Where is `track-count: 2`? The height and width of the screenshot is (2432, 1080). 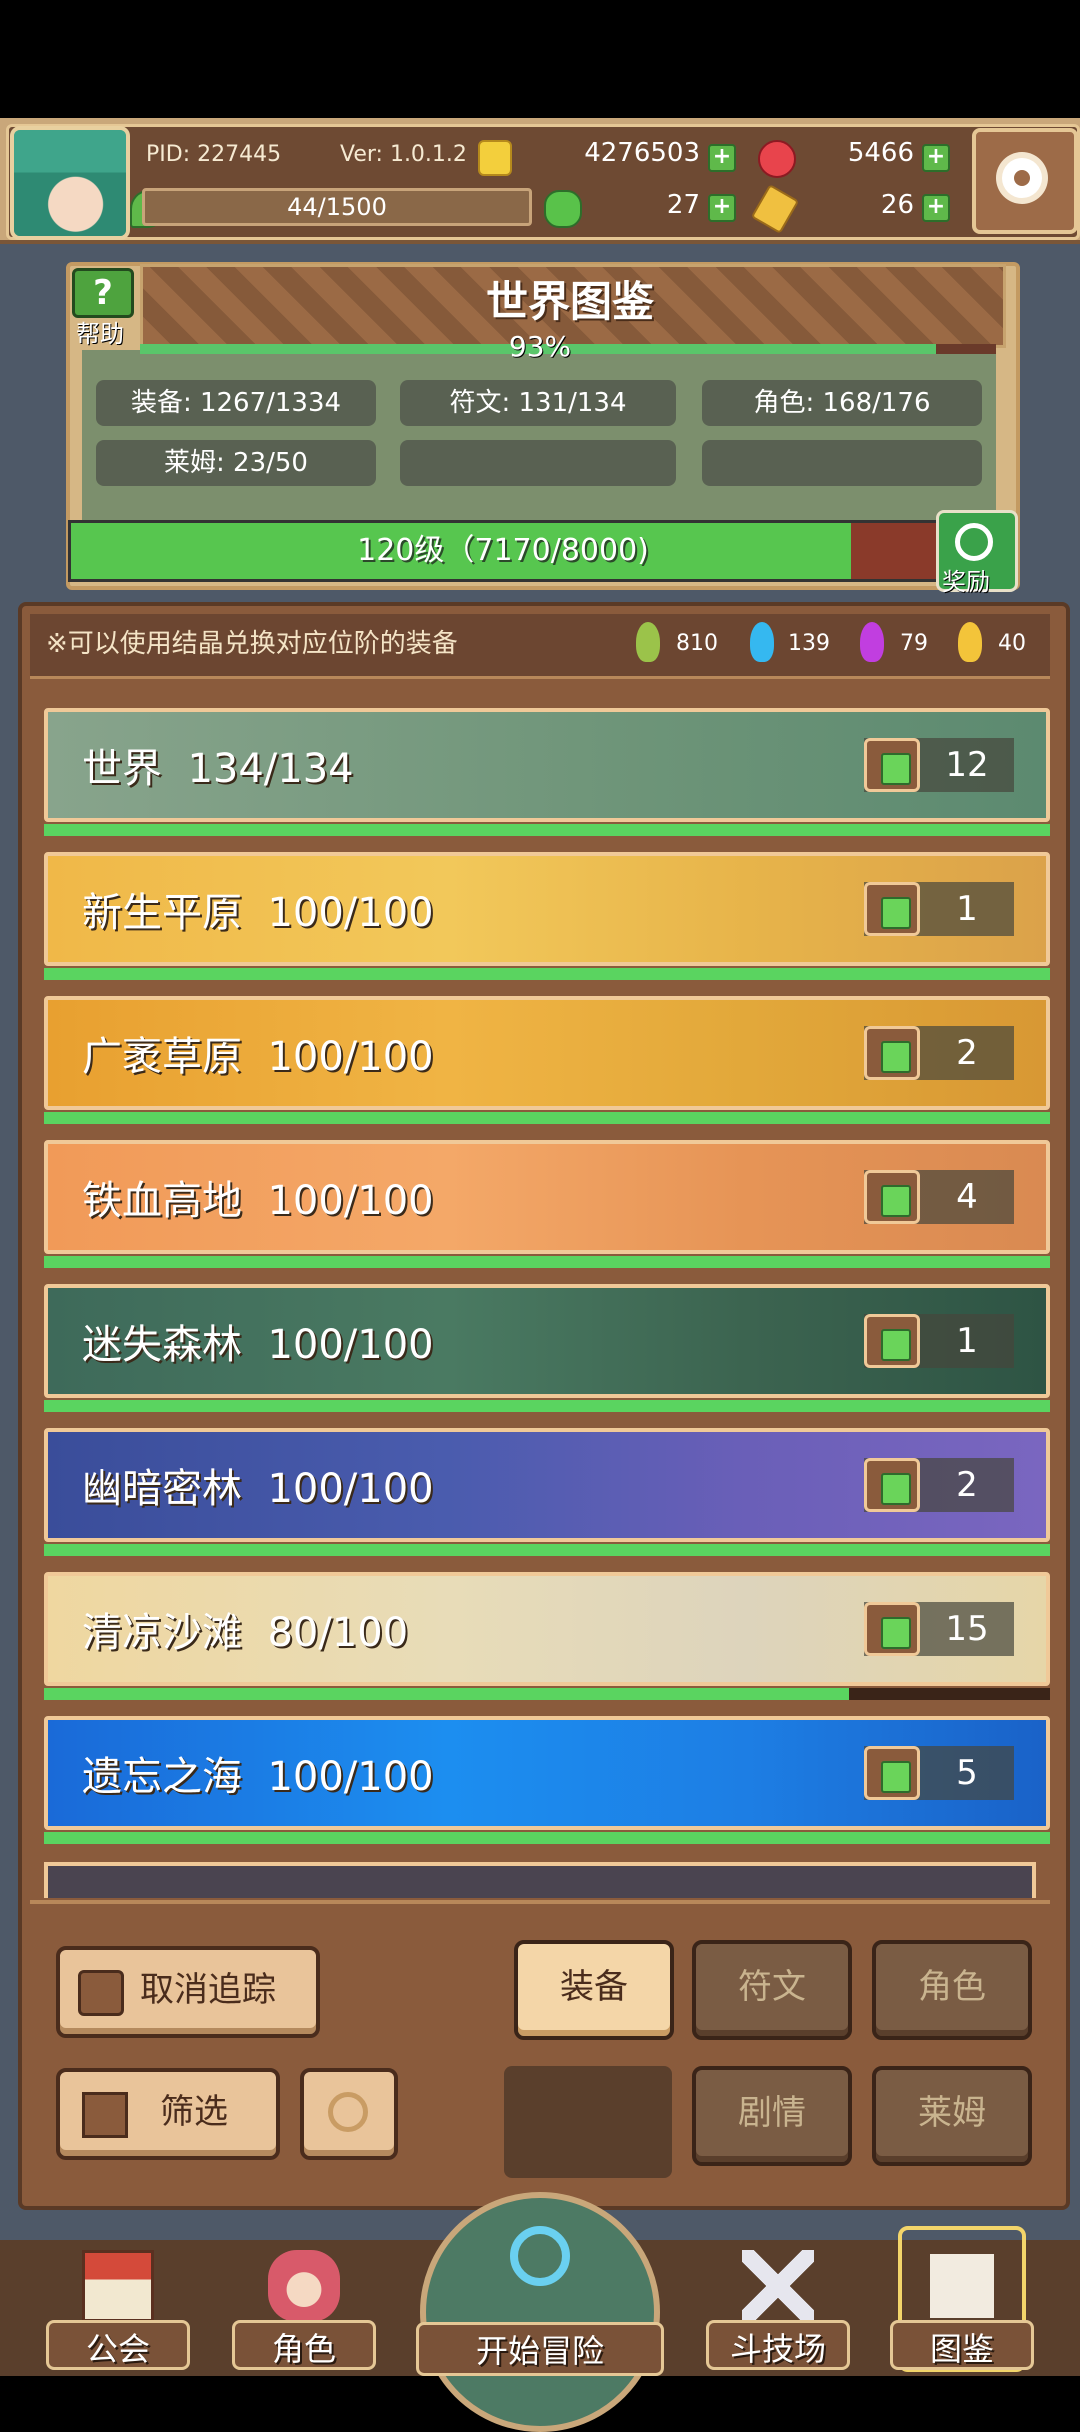 track-count: 2 is located at coordinates (967, 1485).